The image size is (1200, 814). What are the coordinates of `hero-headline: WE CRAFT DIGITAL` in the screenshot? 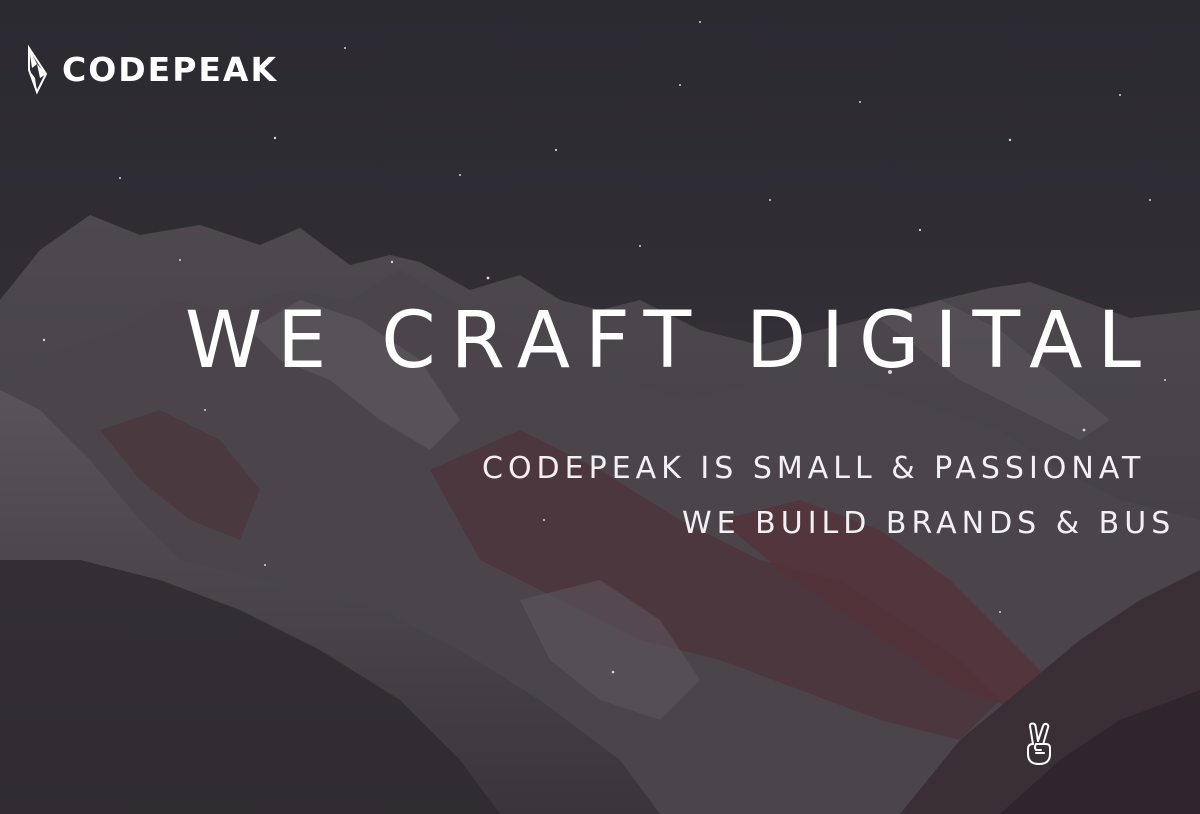 It's located at (670, 341).